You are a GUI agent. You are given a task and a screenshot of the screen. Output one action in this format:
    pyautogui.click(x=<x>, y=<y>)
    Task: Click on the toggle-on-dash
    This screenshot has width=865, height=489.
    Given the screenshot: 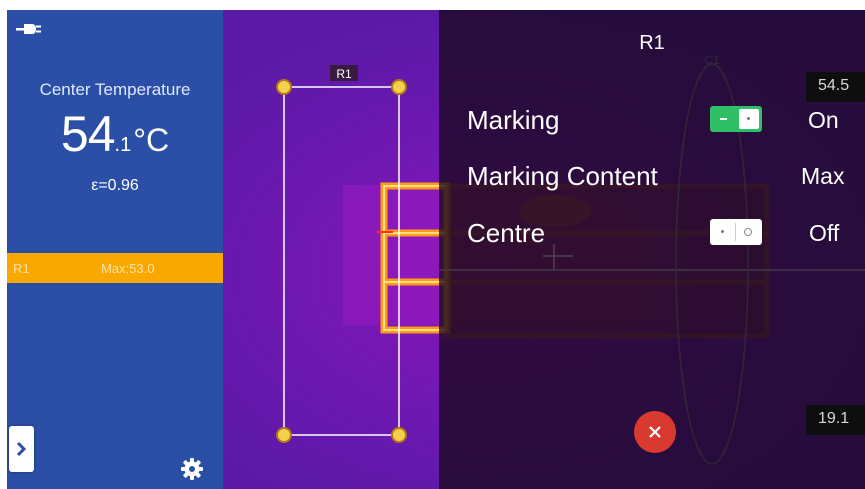 What is the action you would take?
    pyautogui.click(x=723, y=119)
    